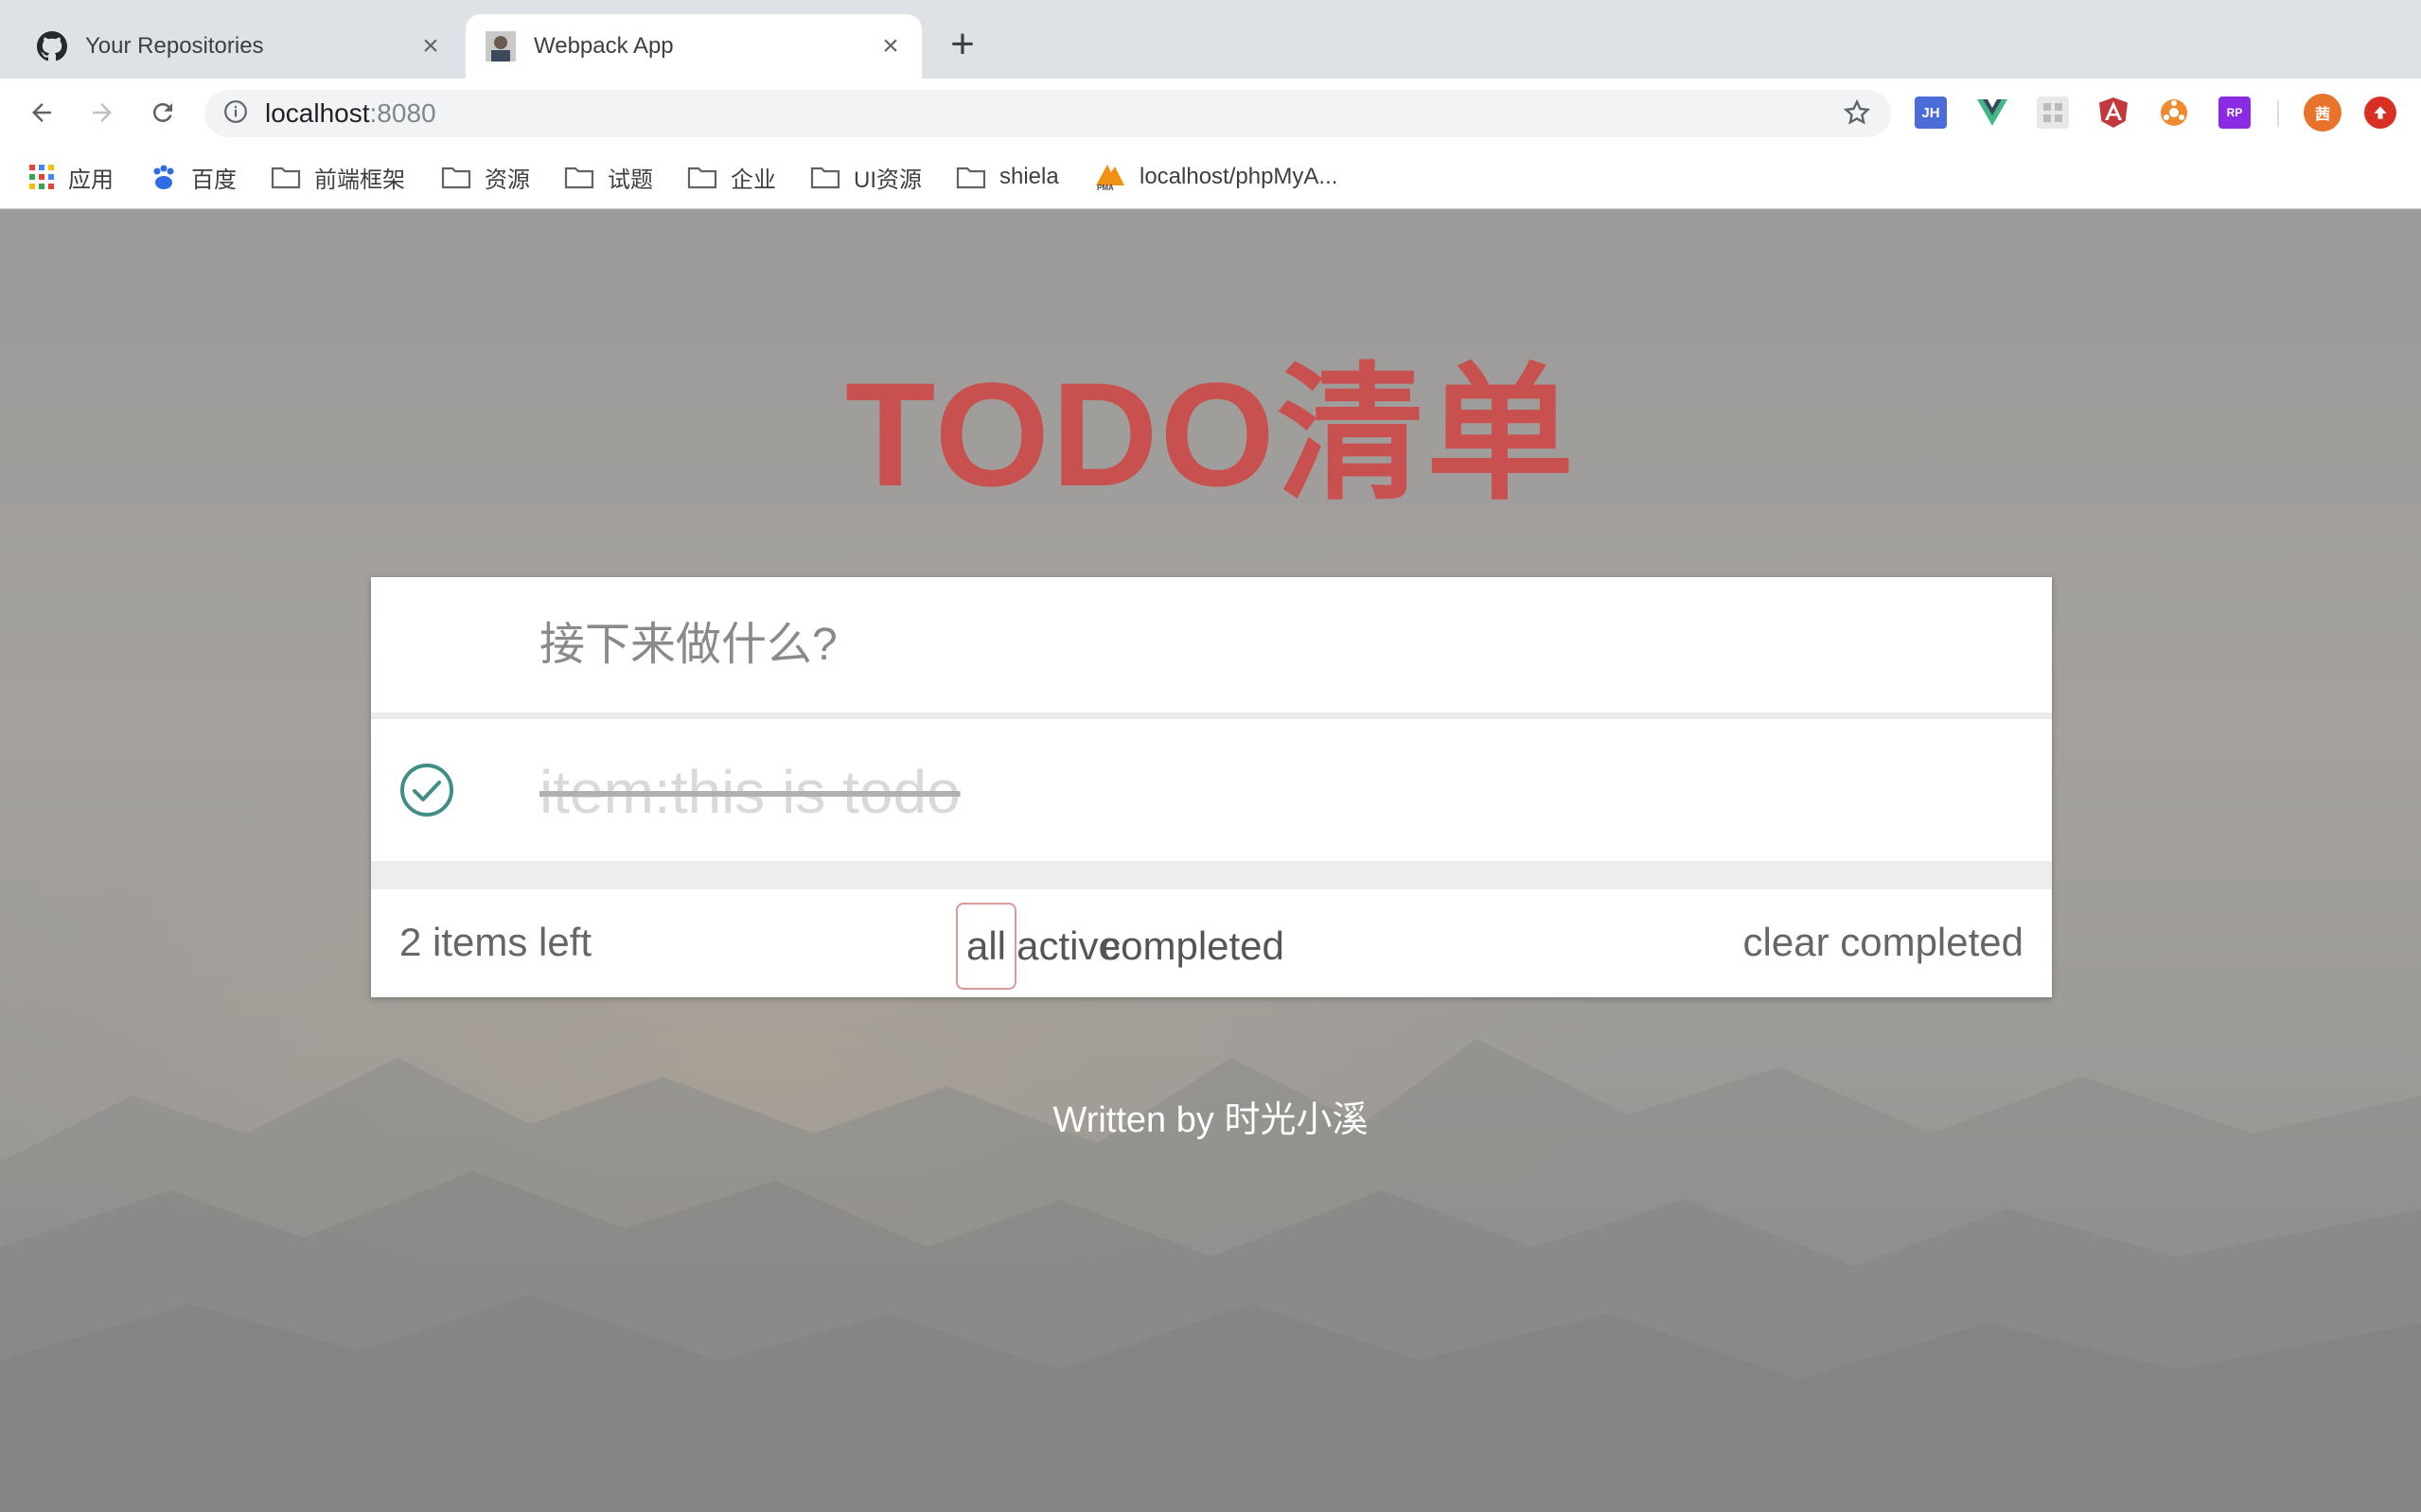  I want to click on todo-checkbox, so click(426, 790).